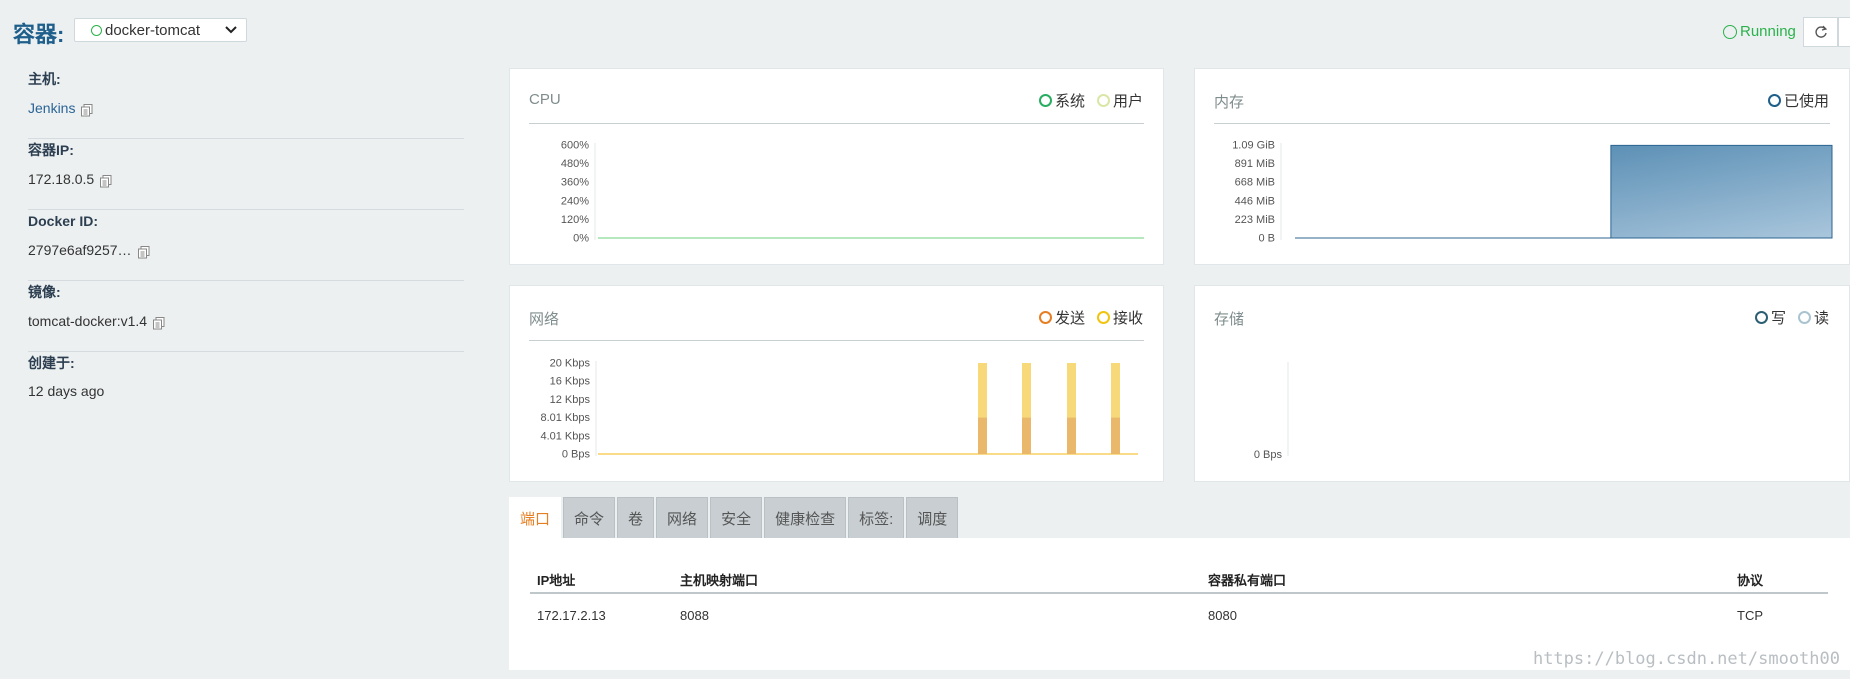  What do you see at coordinates (51, 363) in the screenshot?
I see `info-label: 创建于:` at bounding box center [51, 363].